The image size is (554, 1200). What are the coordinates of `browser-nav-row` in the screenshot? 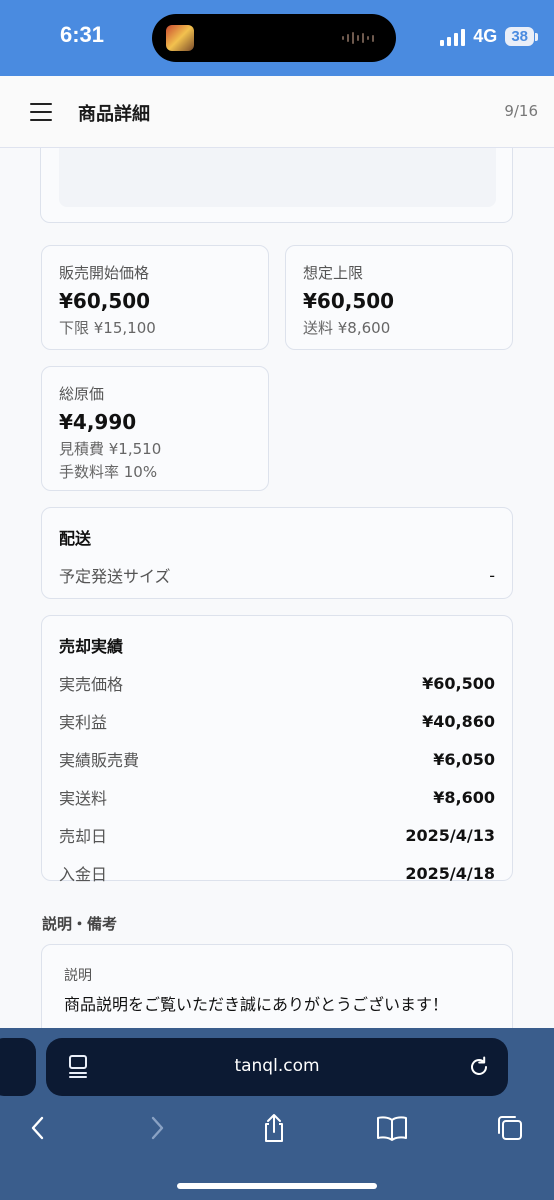 It's located at (277, 1129).